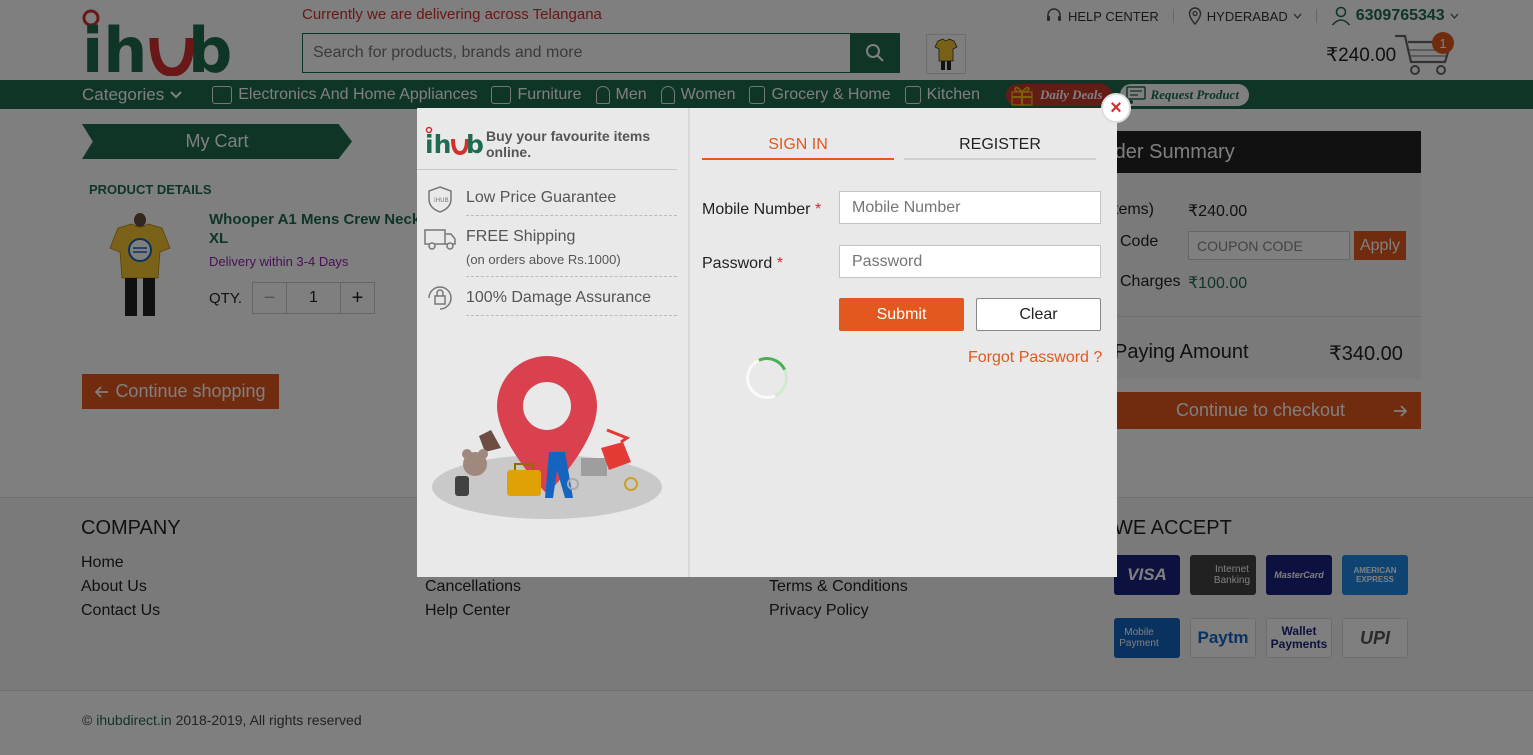  I want to click on mobile-label-text: Mobile Number, so click(756, 209).